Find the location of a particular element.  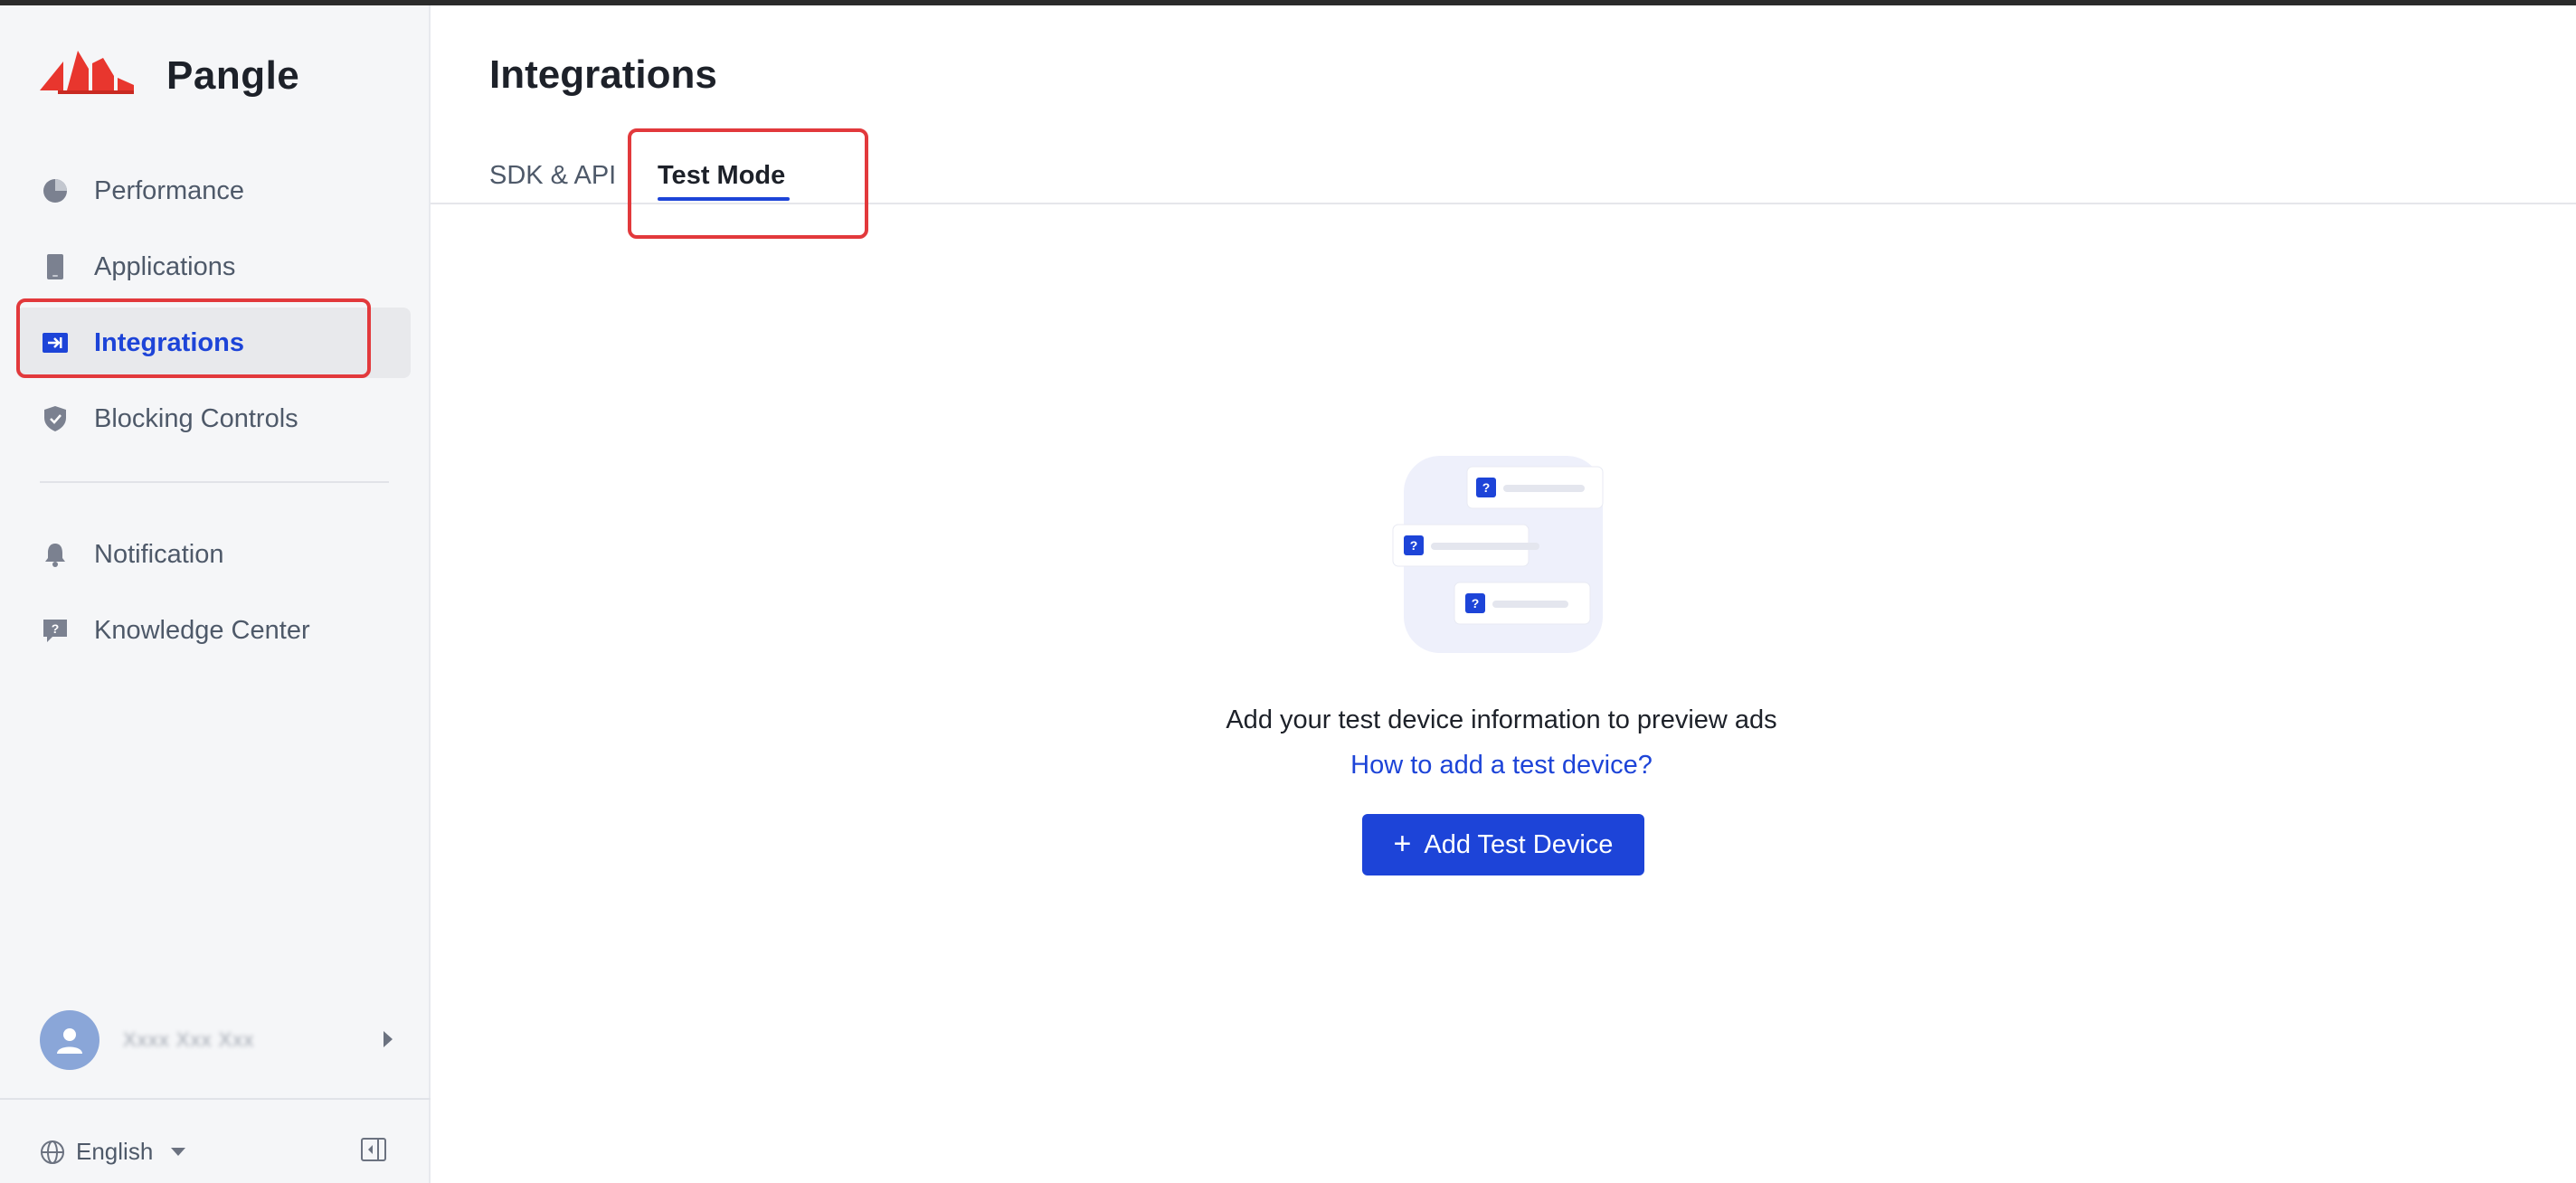

sidebar-item-blocking-controls: Blocking Controls is located at coordinates (214, 418).